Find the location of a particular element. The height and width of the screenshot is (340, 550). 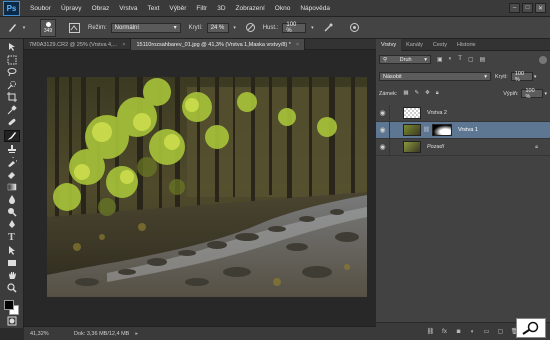

tool-preset-dropdown-icon: ▾ is located at coordinates (24, 28).